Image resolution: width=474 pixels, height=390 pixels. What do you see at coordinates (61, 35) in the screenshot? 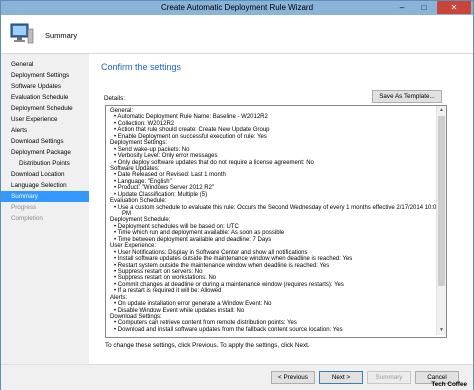
I see `header-title: Summary` at bounding box center [61, 35].